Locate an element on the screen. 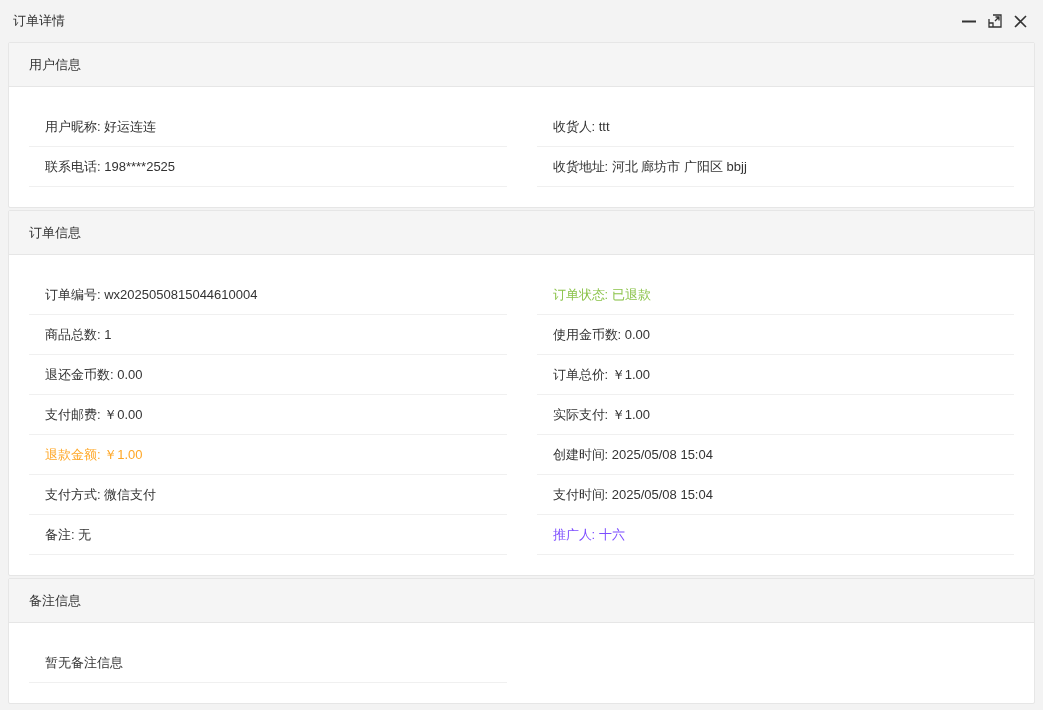  info-text: 创建时间: 2025/05/08 15:04 is located at coordinates (632, 454).